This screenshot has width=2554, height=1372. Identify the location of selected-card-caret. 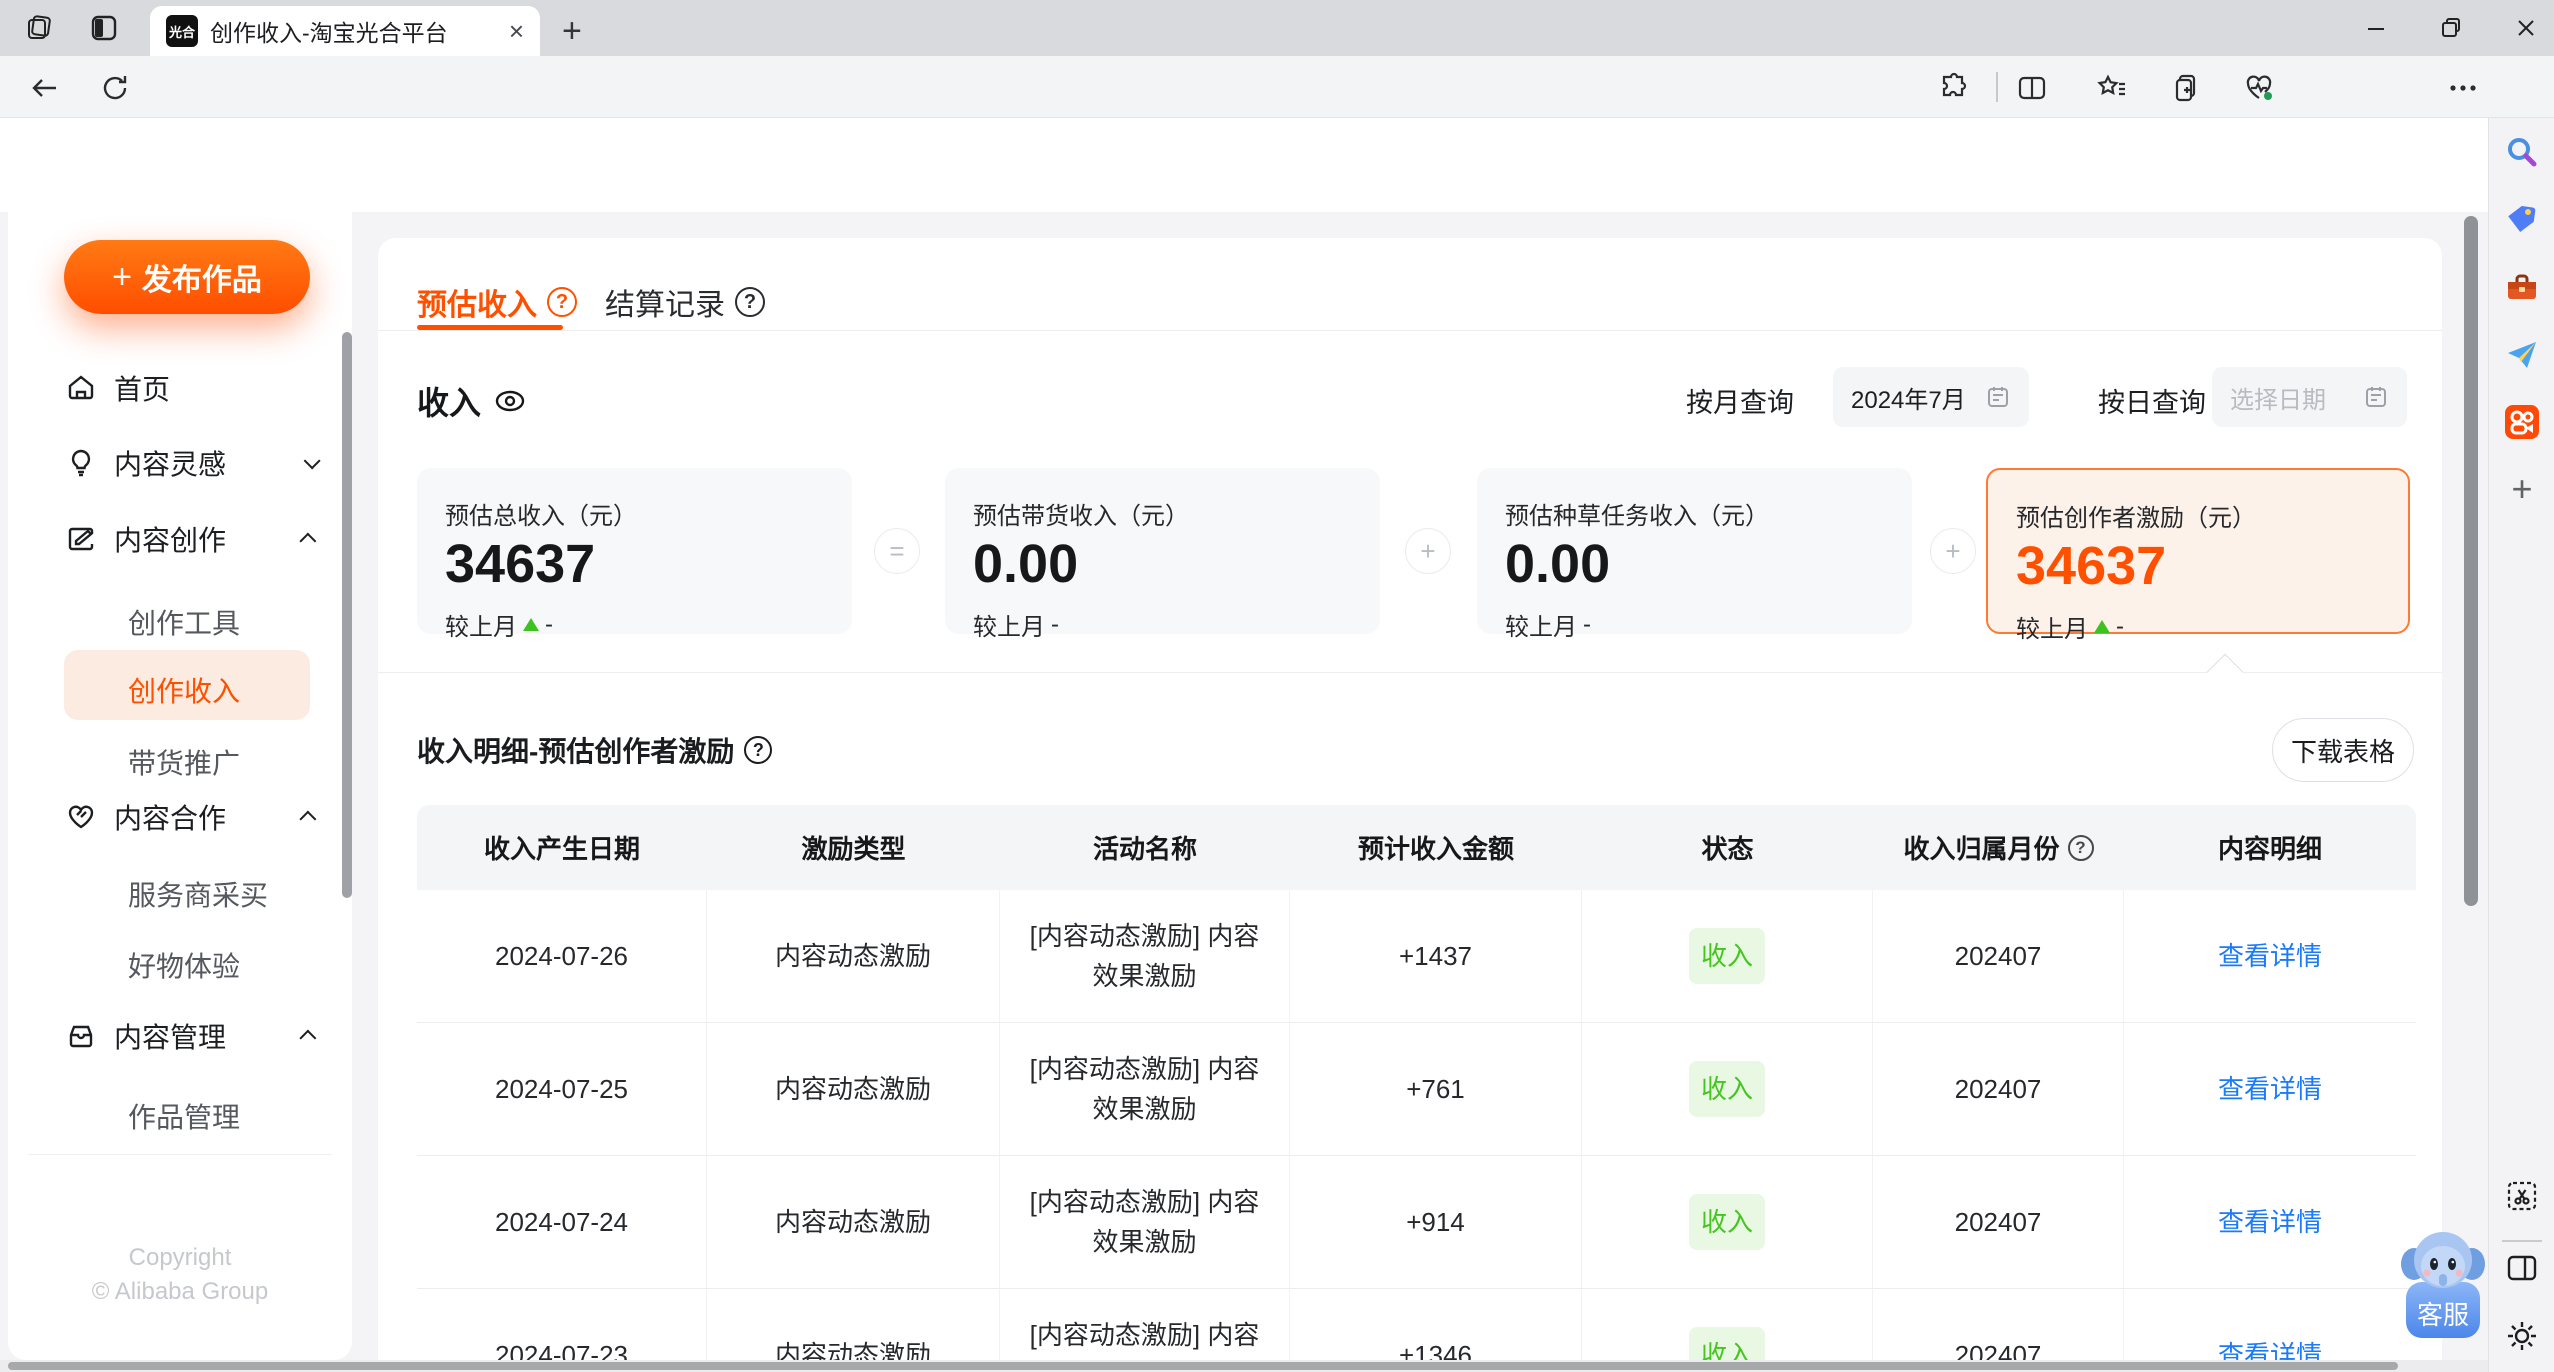
(2225, 672).